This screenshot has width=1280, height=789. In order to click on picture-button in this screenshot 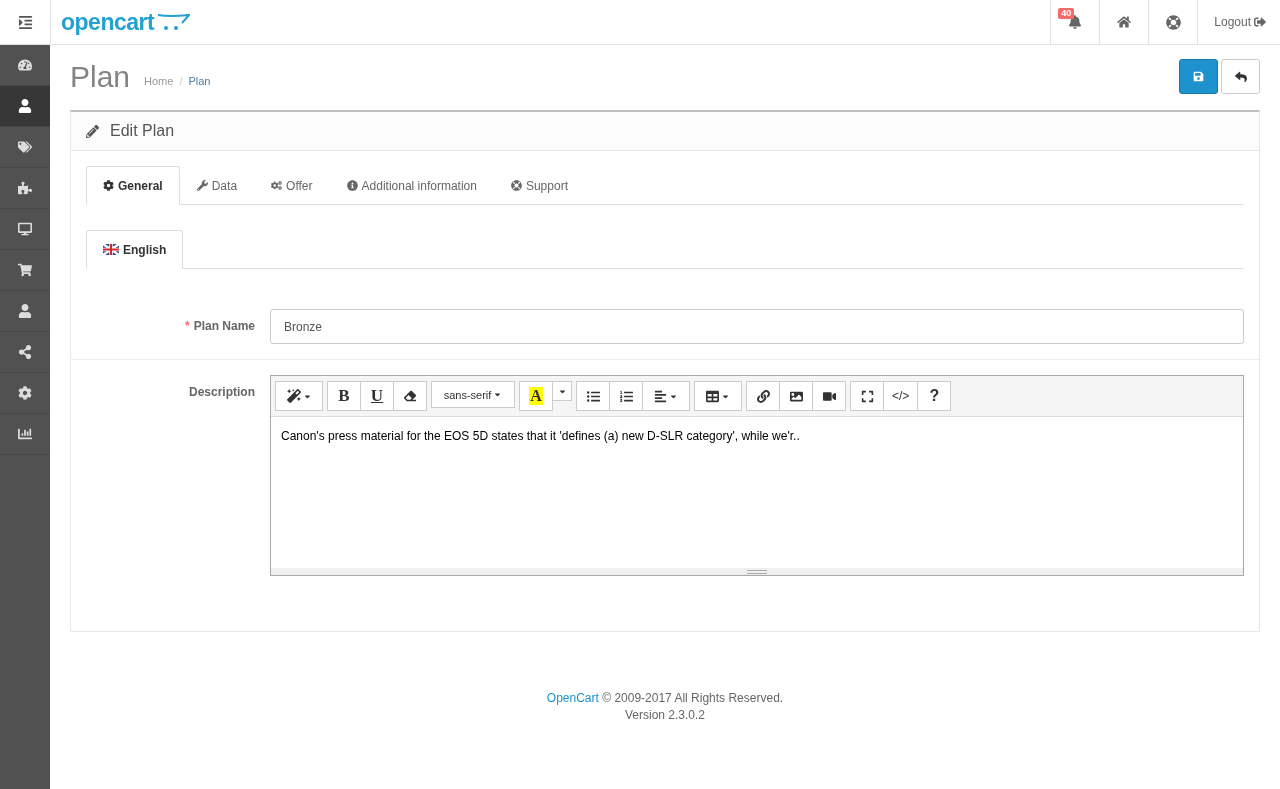, I will do `click(796, 396)`.